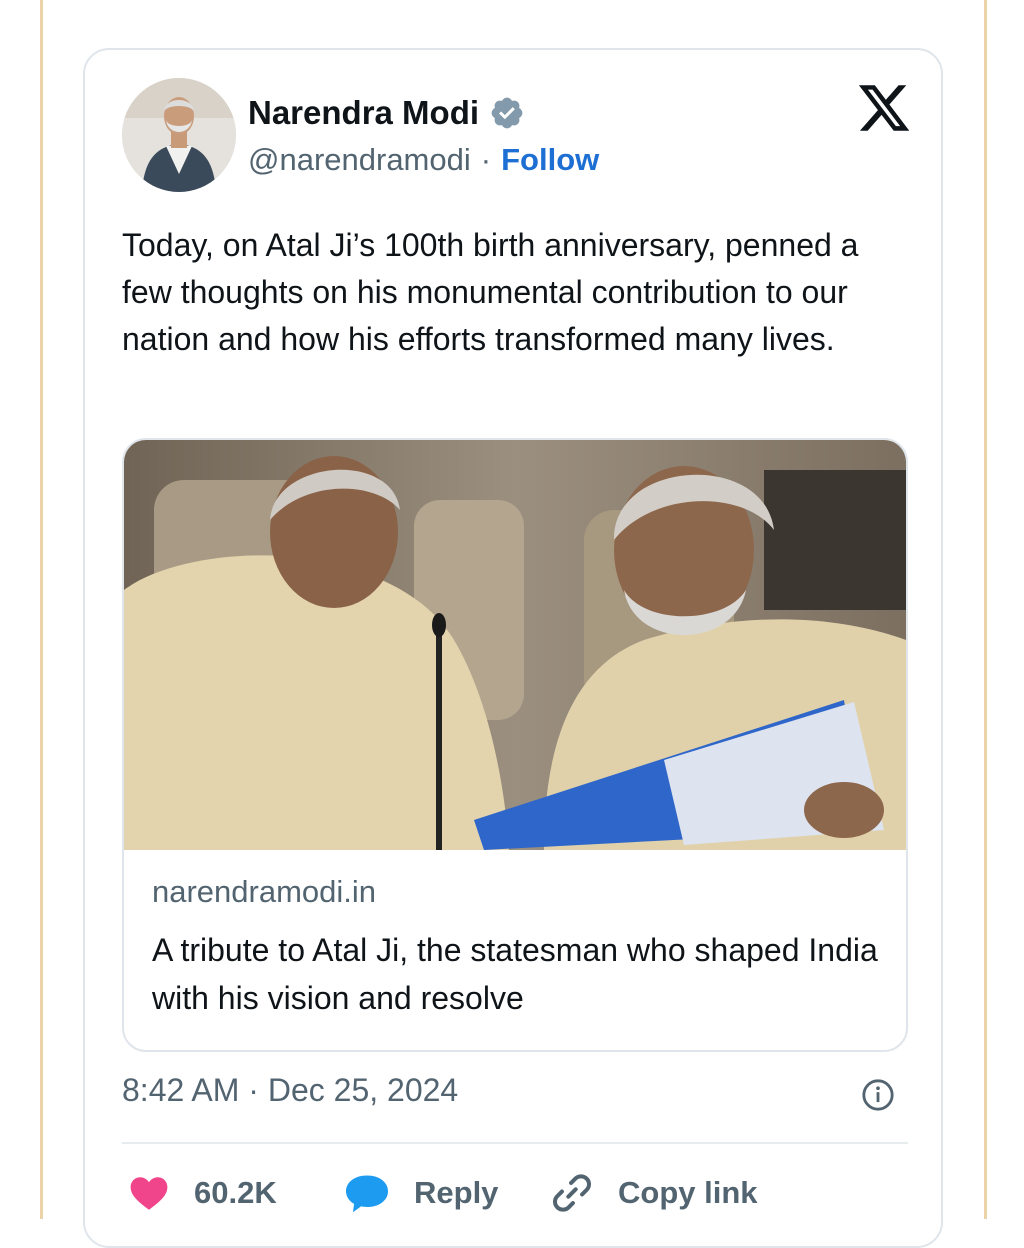 The width and height of the screenshot is (1024, 1248). I want to click on post-header: Narendra Modi @narendramodi · Follow, so click(517, 138).